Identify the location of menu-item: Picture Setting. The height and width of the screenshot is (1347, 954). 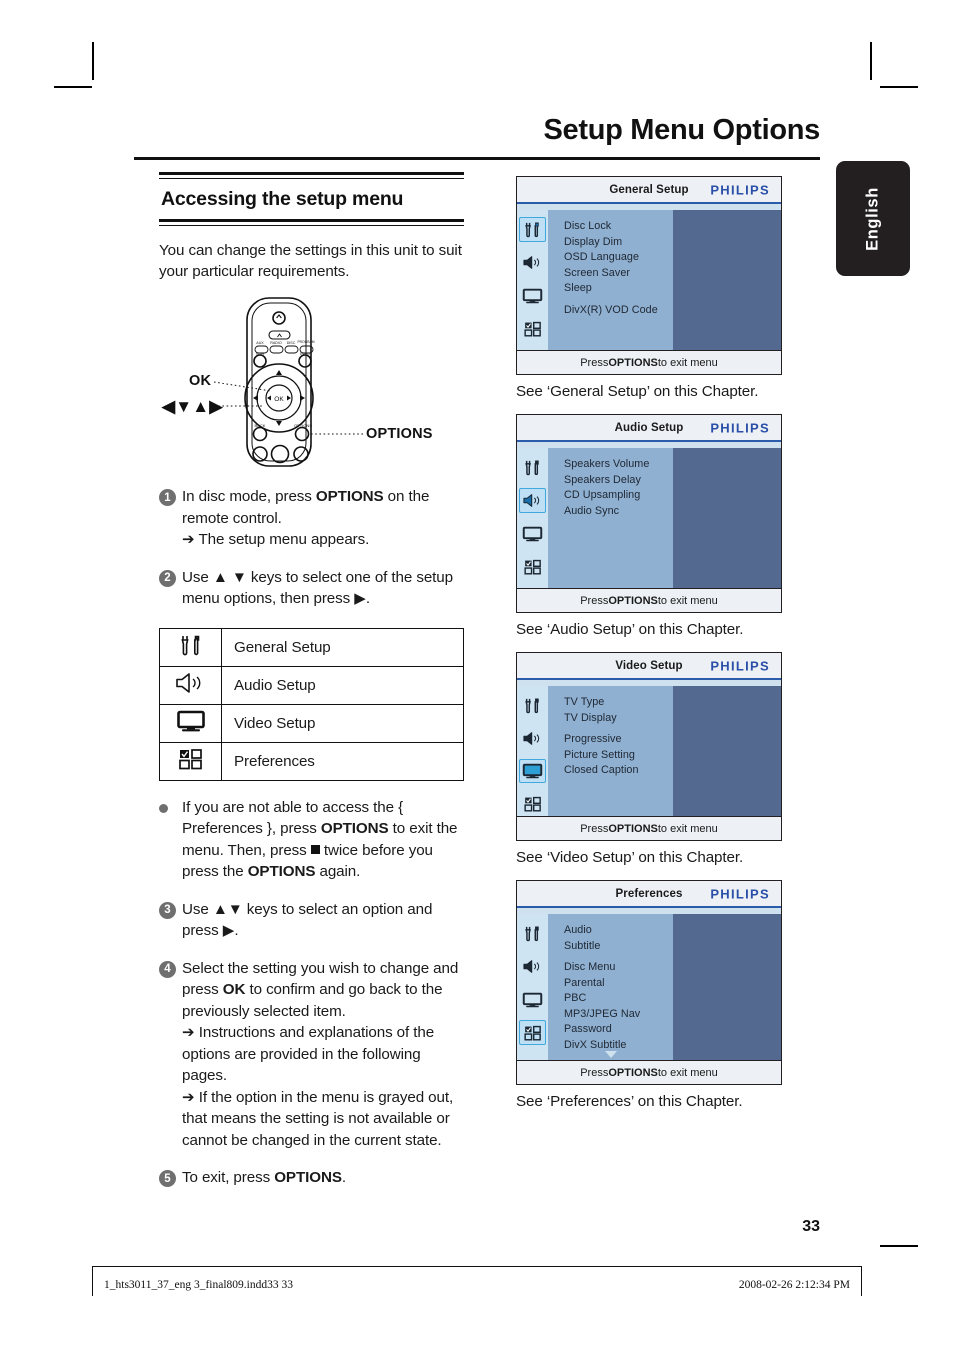
(618, 756).